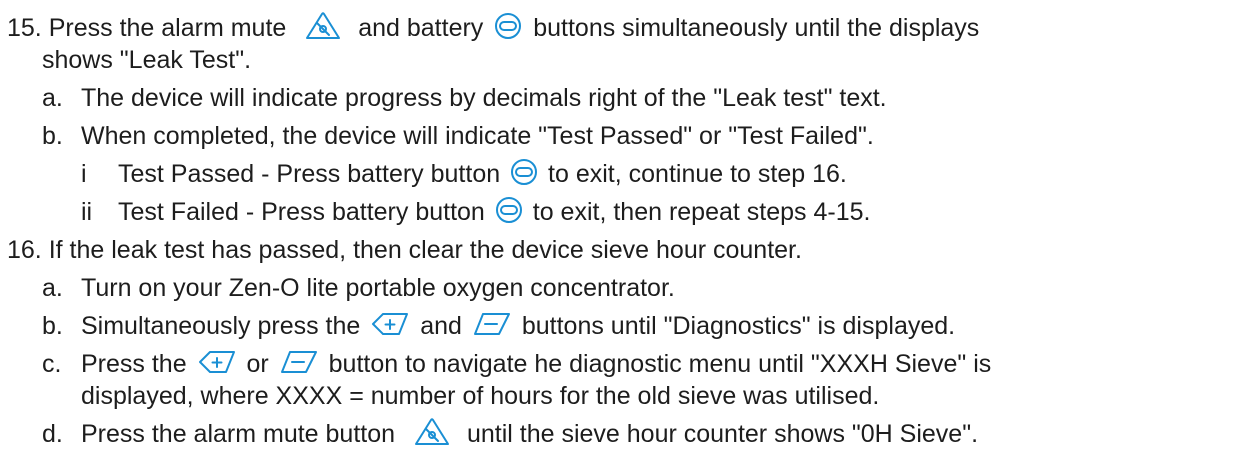  I want to click on step-15-text-4: shows "Leak Test"., so click(147, 60).